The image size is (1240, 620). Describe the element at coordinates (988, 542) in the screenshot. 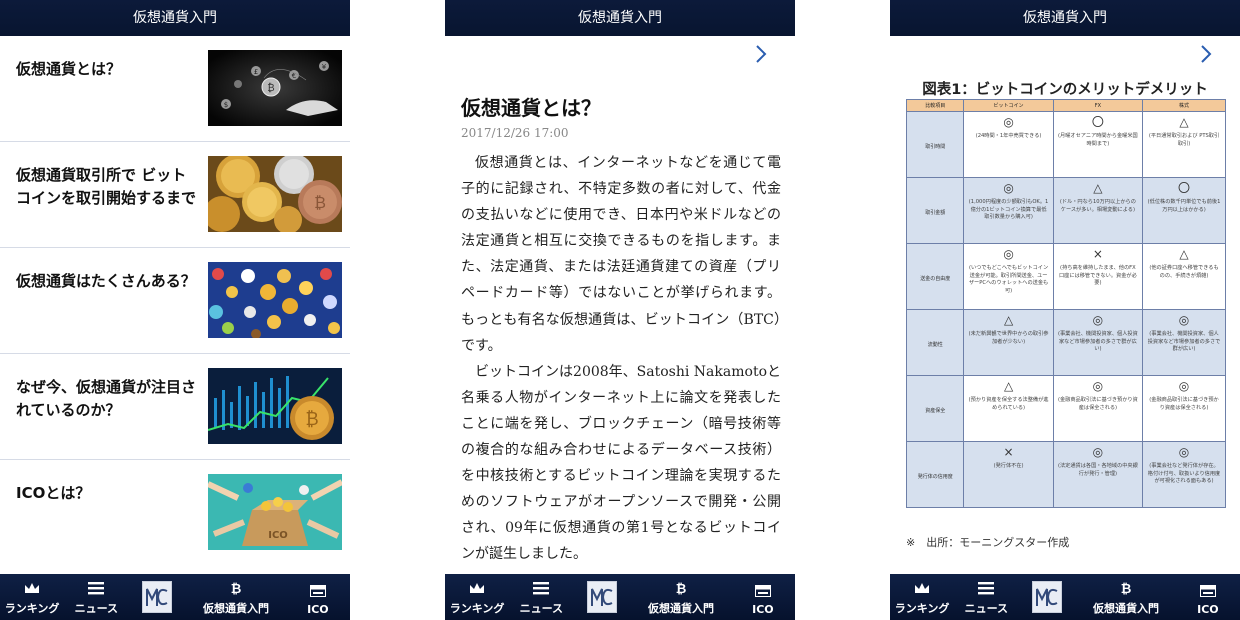

I see `source-note: ※ 出所：モーニングスター作成` at that location.